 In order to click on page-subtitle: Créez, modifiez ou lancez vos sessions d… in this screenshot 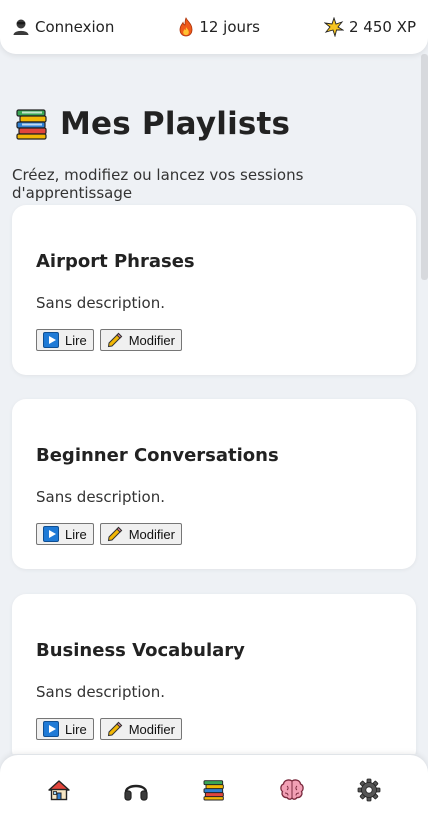, I will do `click(158, 184)`.